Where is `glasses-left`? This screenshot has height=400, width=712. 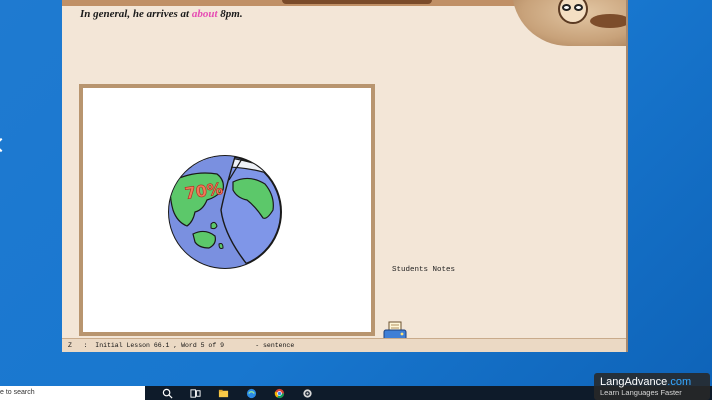
glasses-left is located at coordinates (566, 7).